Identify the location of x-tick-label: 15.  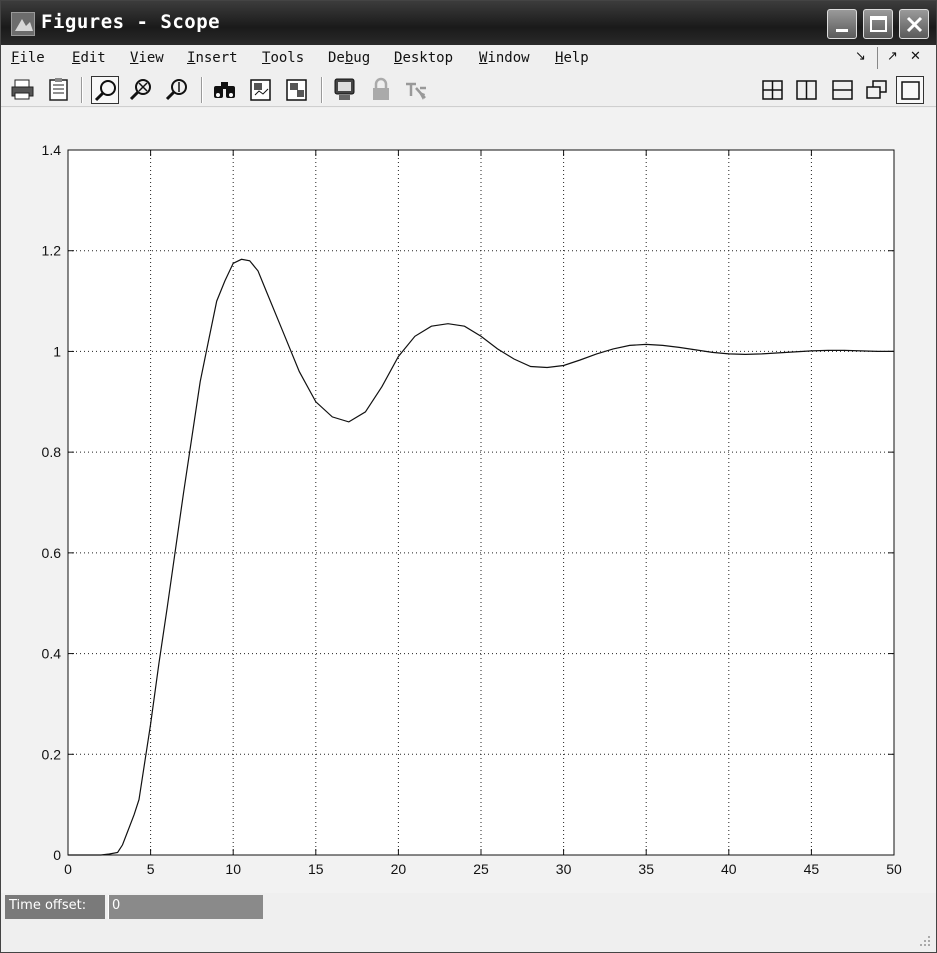
(316, 869).